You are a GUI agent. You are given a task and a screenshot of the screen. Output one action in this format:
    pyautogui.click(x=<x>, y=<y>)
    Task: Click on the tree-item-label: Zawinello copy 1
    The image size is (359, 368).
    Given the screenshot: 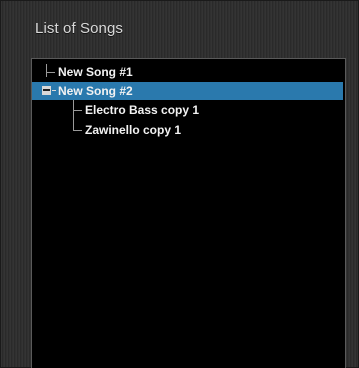 What is the action you would take?
    pyautogui.click(x=133, y=130)
    